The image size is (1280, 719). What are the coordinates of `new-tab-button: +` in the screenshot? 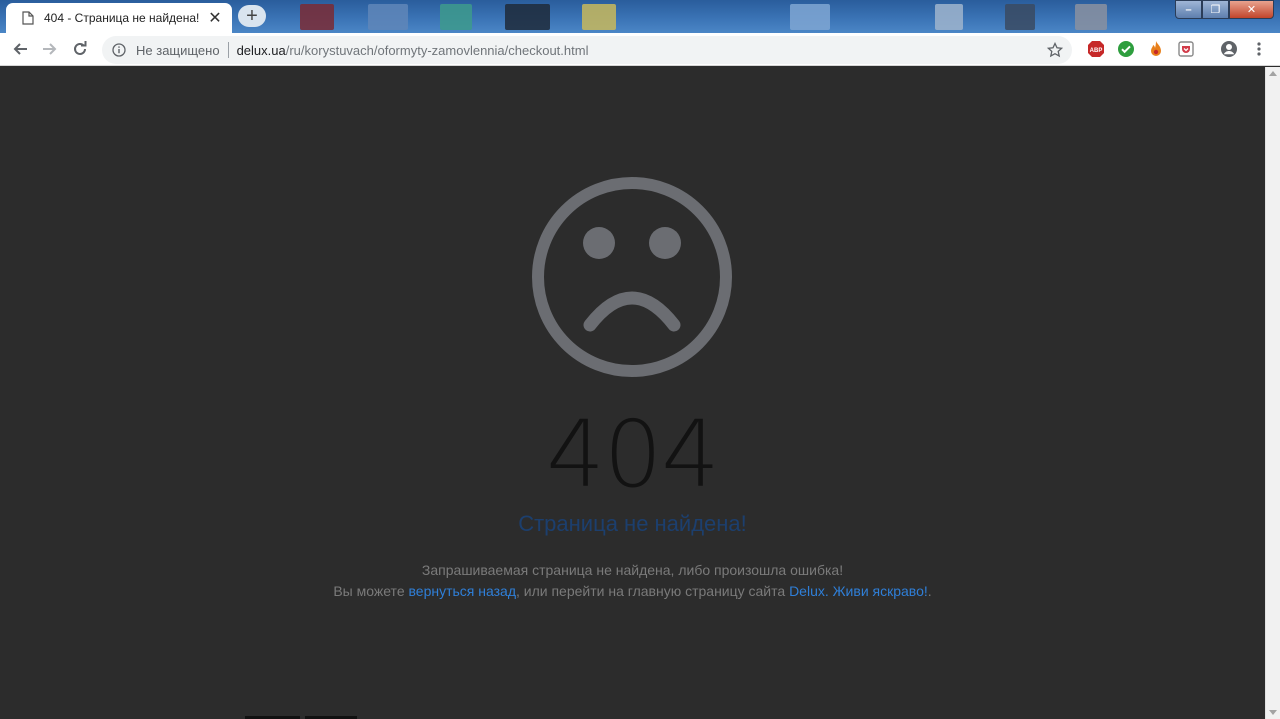 It's located at (252, 16).